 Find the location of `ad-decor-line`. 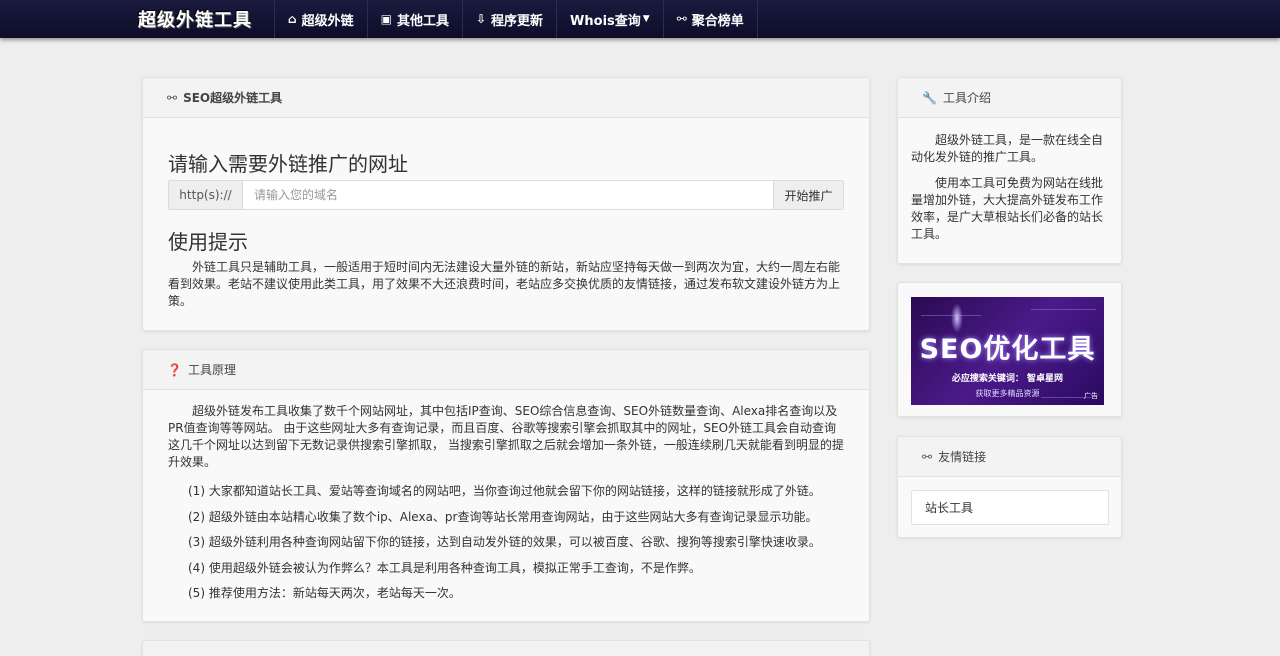

ad-decor-line is located at coordinates (1063, 309).